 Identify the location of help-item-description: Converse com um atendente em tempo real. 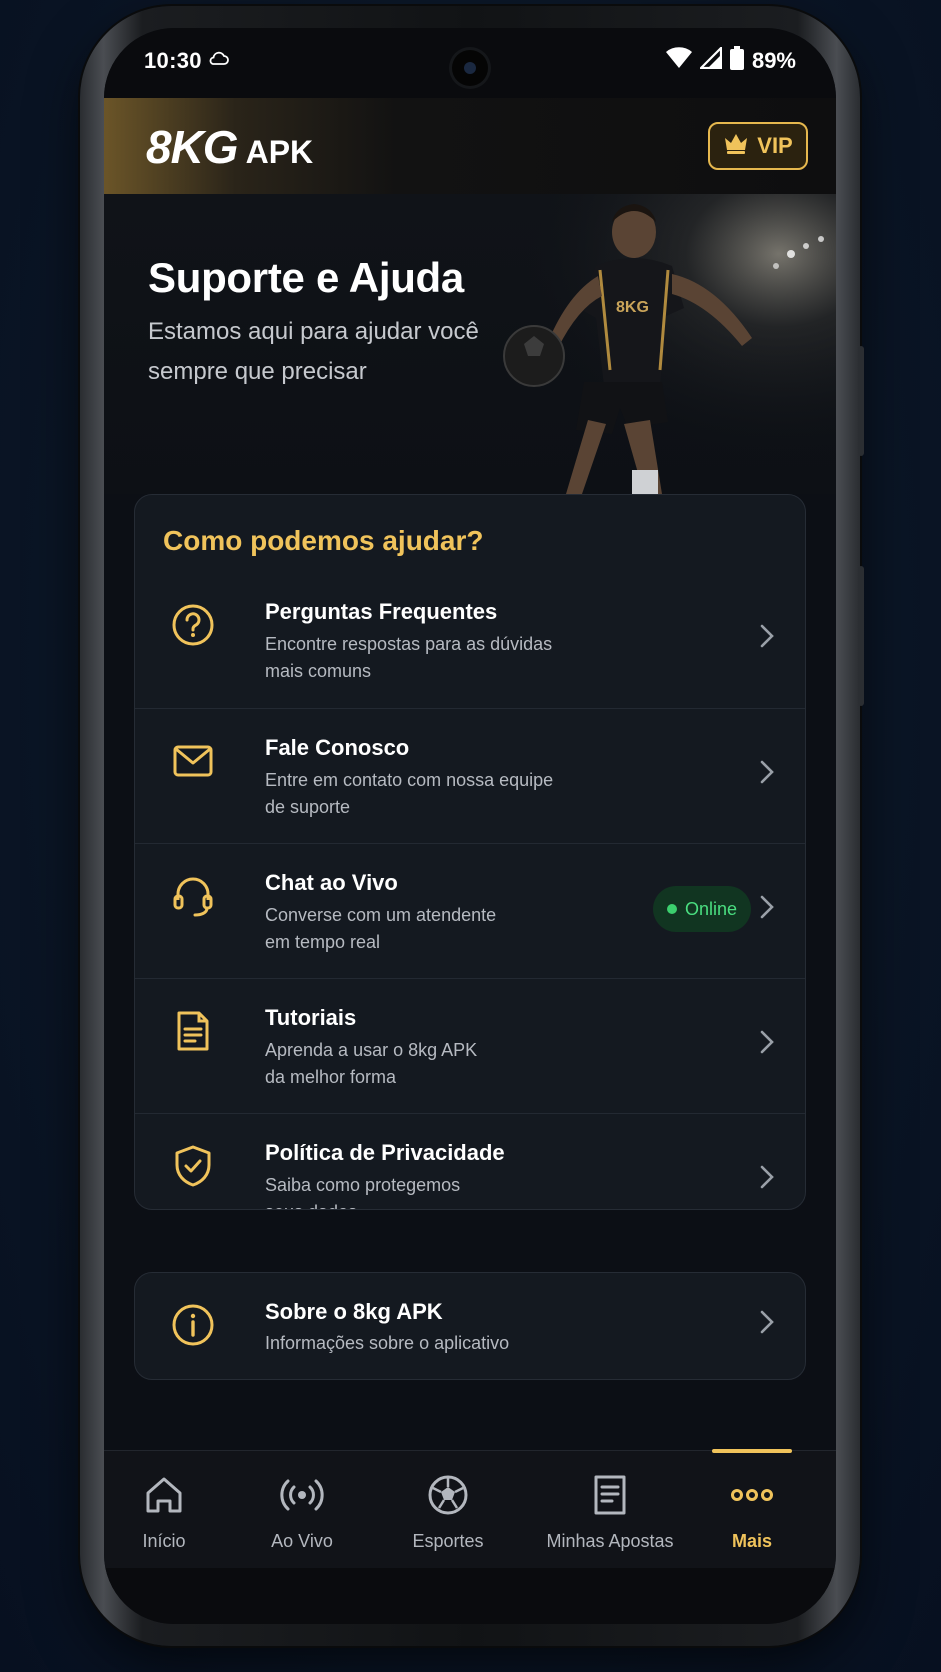
(381, 928).